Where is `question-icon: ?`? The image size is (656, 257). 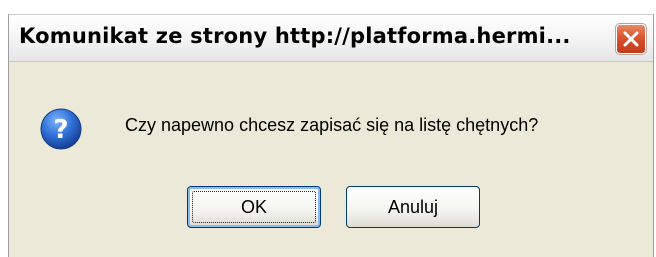 question-icon: ? is located at coordinates (61, 129).